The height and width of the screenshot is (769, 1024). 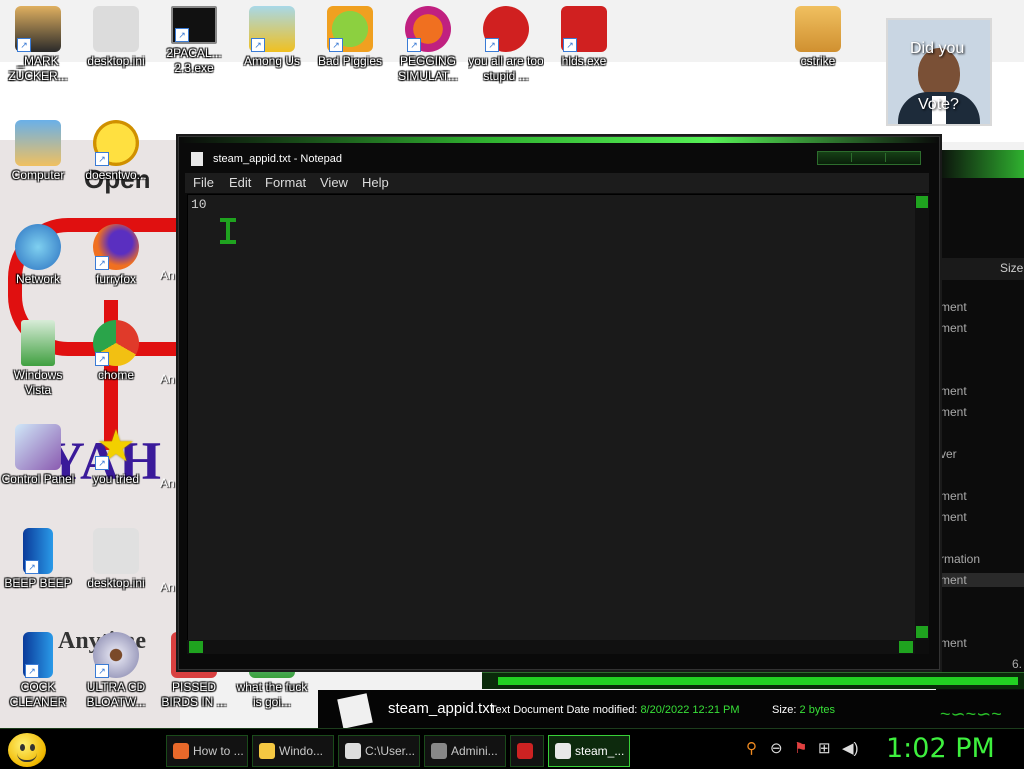 I want to click on details-size-value: 2 bytes, so click(x=817, y=710).